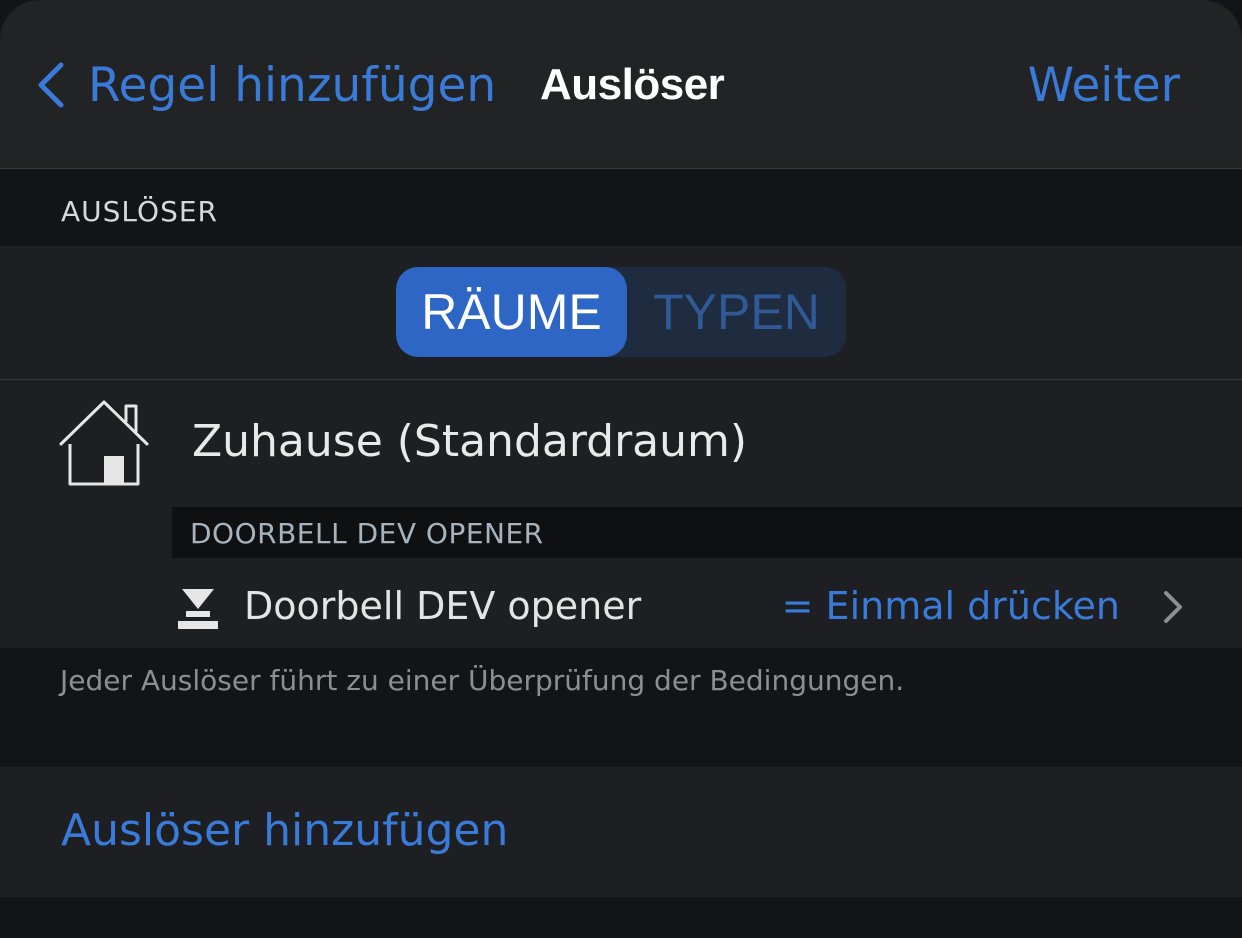 The height and width of the screenshot is (938, 1242). Describe the element at coordinates (285, 830) in the screenshot. I see `add-trigger-label: Auslöser hinzufügen` at that location.